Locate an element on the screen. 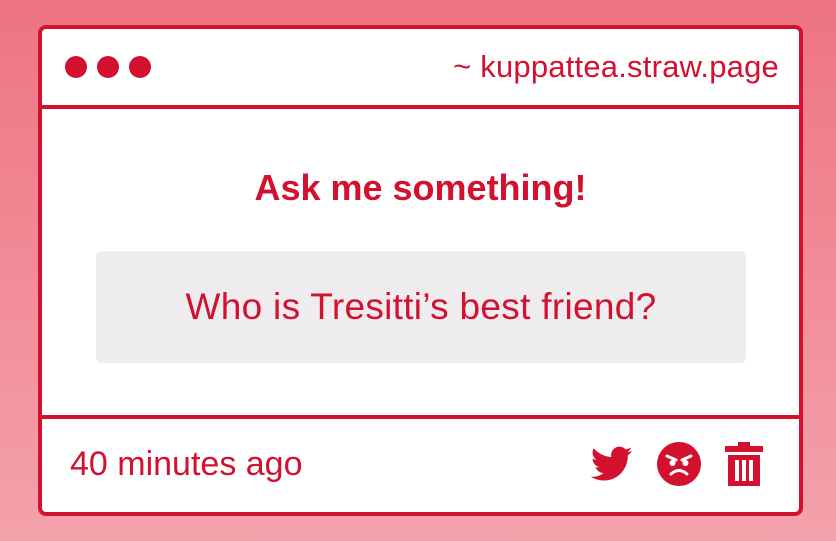 This screenshot has width=836, height=541. delete-button is located at coordinates (744, 464).